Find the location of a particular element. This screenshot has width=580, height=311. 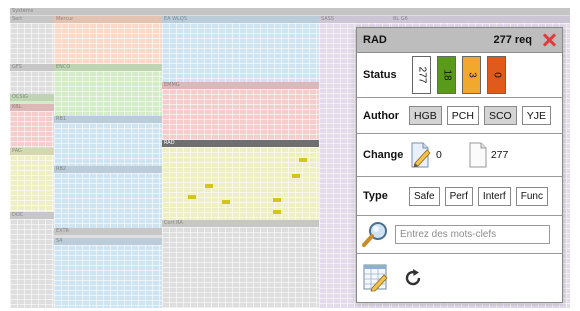

type-button-perf: Perf is located at coordinates (458, 196).